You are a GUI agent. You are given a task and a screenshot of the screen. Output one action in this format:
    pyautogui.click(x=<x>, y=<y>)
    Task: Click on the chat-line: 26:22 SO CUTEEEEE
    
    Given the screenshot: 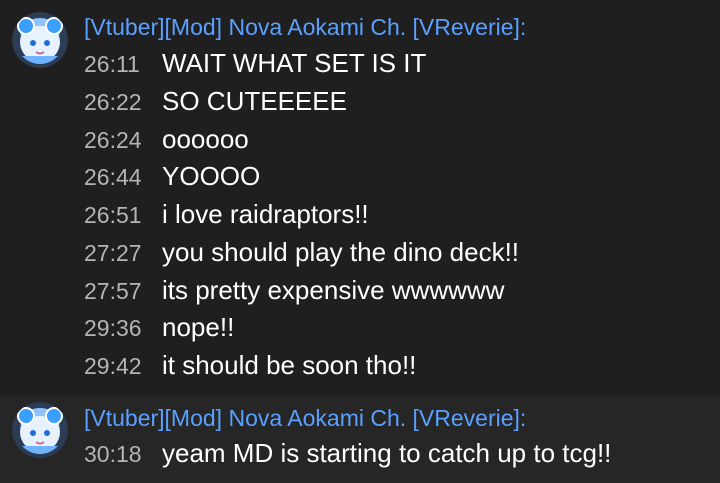 What is the action you would take?
    pyautogui.click(x=215, y=103)
    